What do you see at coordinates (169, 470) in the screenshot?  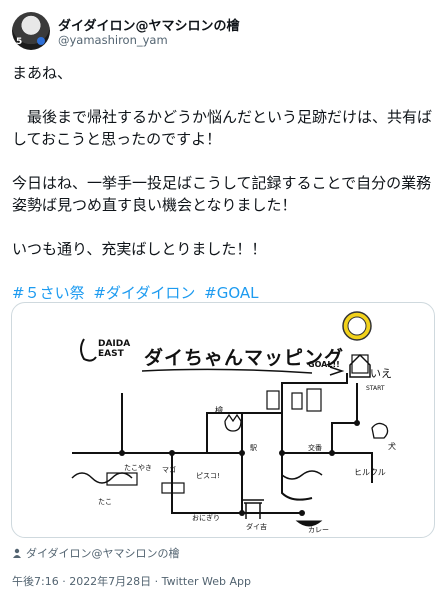 I see `mago-label: マゴ` at bounding box center [169, 470].